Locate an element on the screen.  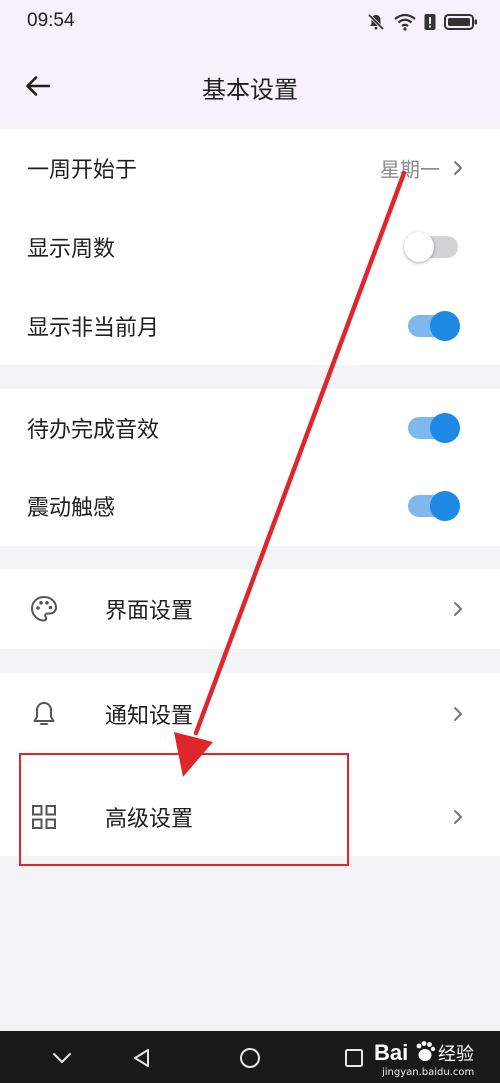
toggle-show-week-numbers is located at coordinates (431, 247).